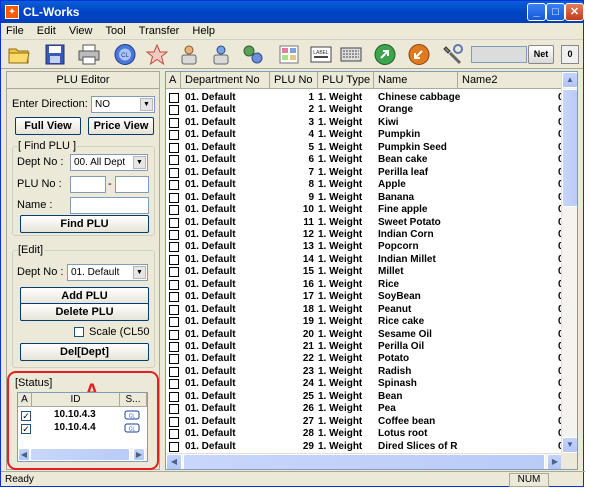 The height and width of the screenshot is (490, 590). What do you see at coordinates (541, 54) in the screenshot?
I see `net-button: Net` at bounding box center [541, 54].